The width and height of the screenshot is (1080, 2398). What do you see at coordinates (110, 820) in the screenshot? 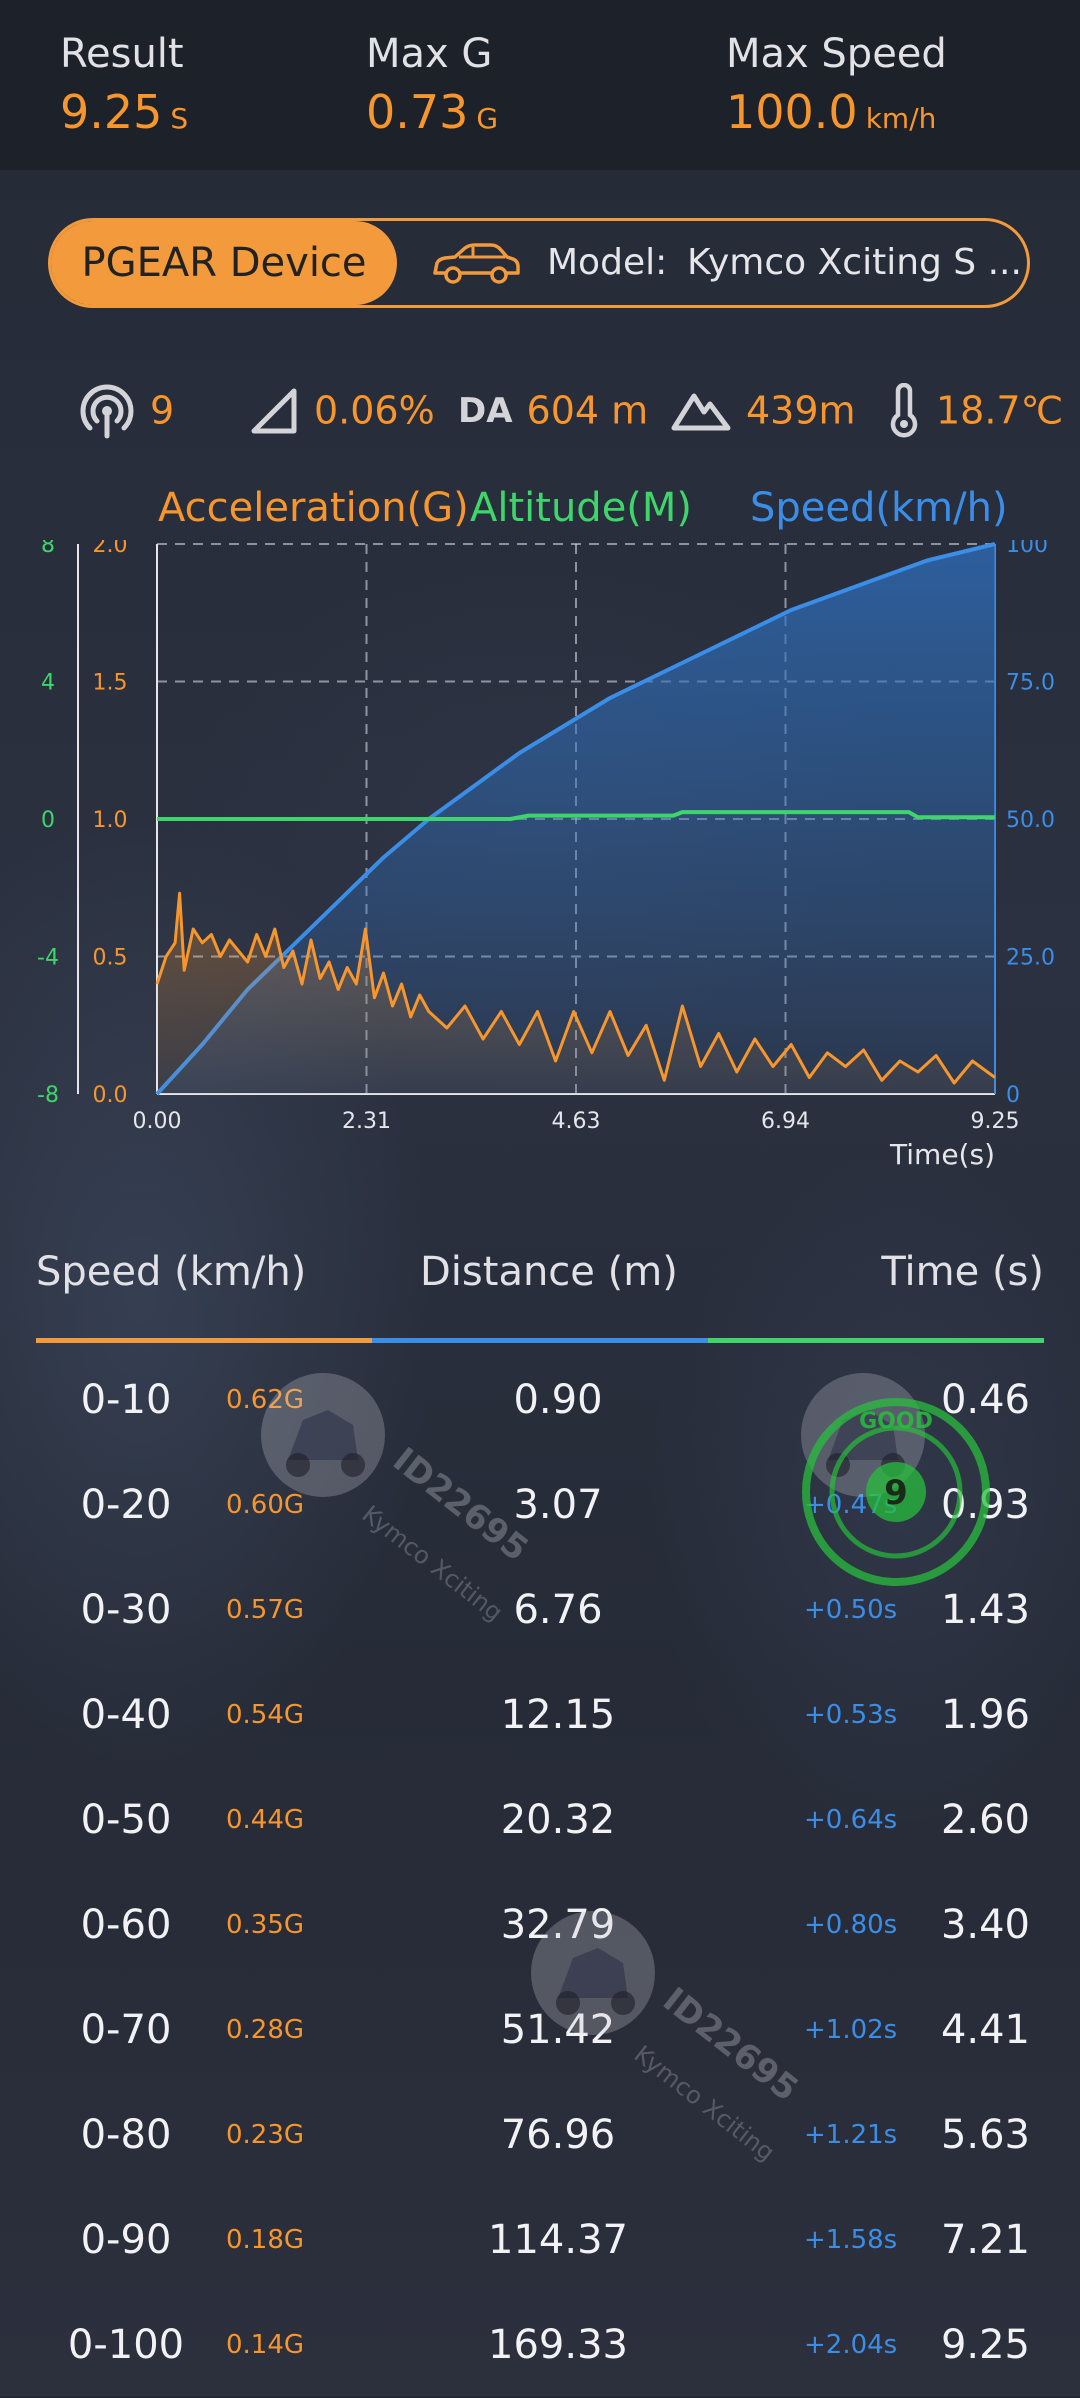
I see `acceleration-tick-label: 1.0` at bounding box center [110, 820].